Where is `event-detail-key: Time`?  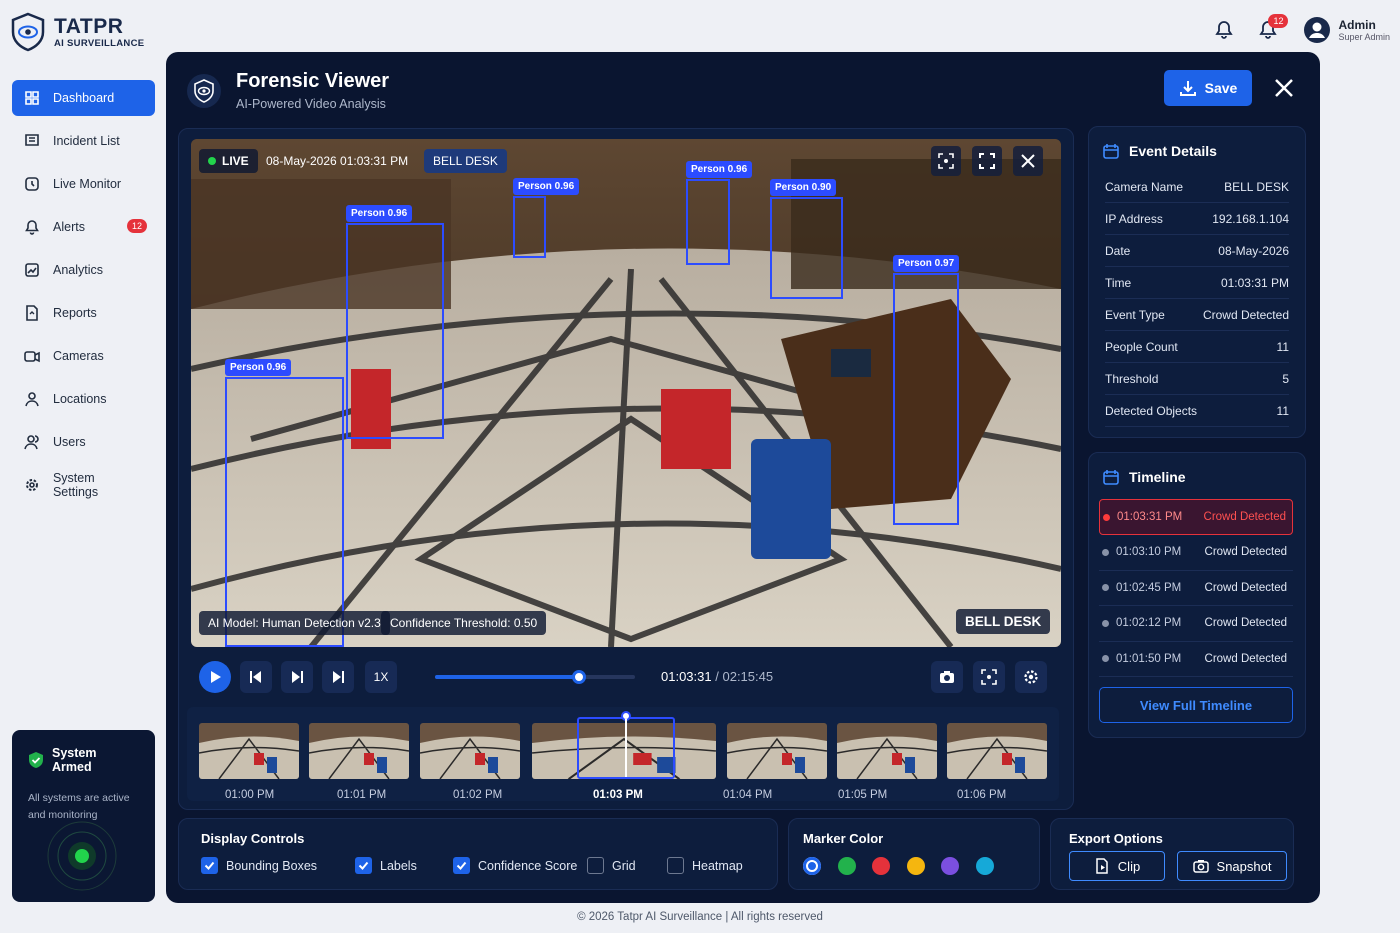
event-detail-key: Time is located at coordinates (1118, 282).